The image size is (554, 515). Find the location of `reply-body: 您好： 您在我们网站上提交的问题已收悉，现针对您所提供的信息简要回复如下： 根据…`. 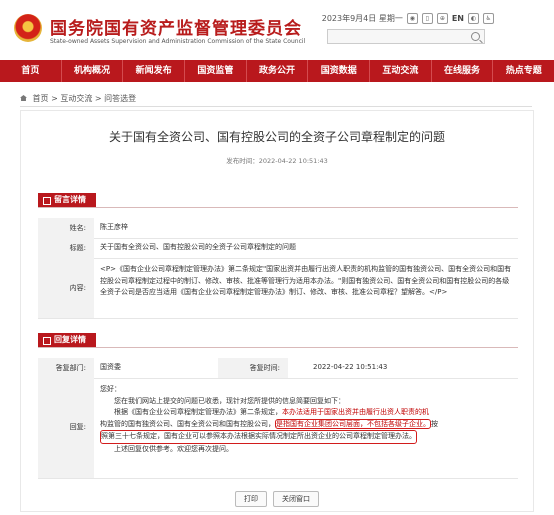

reply-body: 您好： 您在我们网站上提交的问题已收悉，现针对您所提供的信息简要回复如下： 根据… is located at coordinates (306, 419).